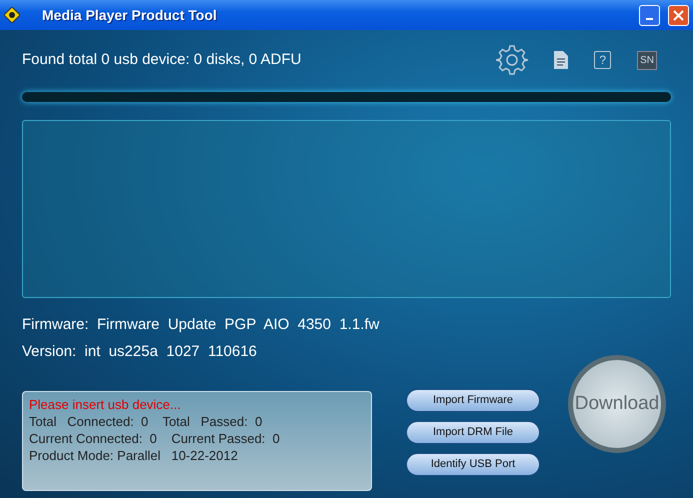  I want to click on close-icon, so click(678, 15).